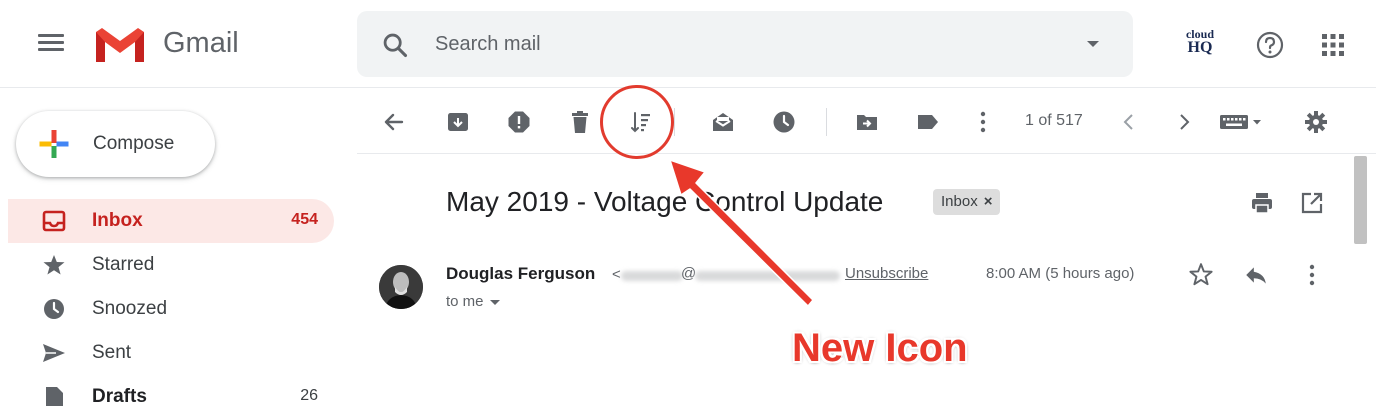  Describe the element at coordinates (928, 122) in the screenshot. I see `label-icon` at that location.